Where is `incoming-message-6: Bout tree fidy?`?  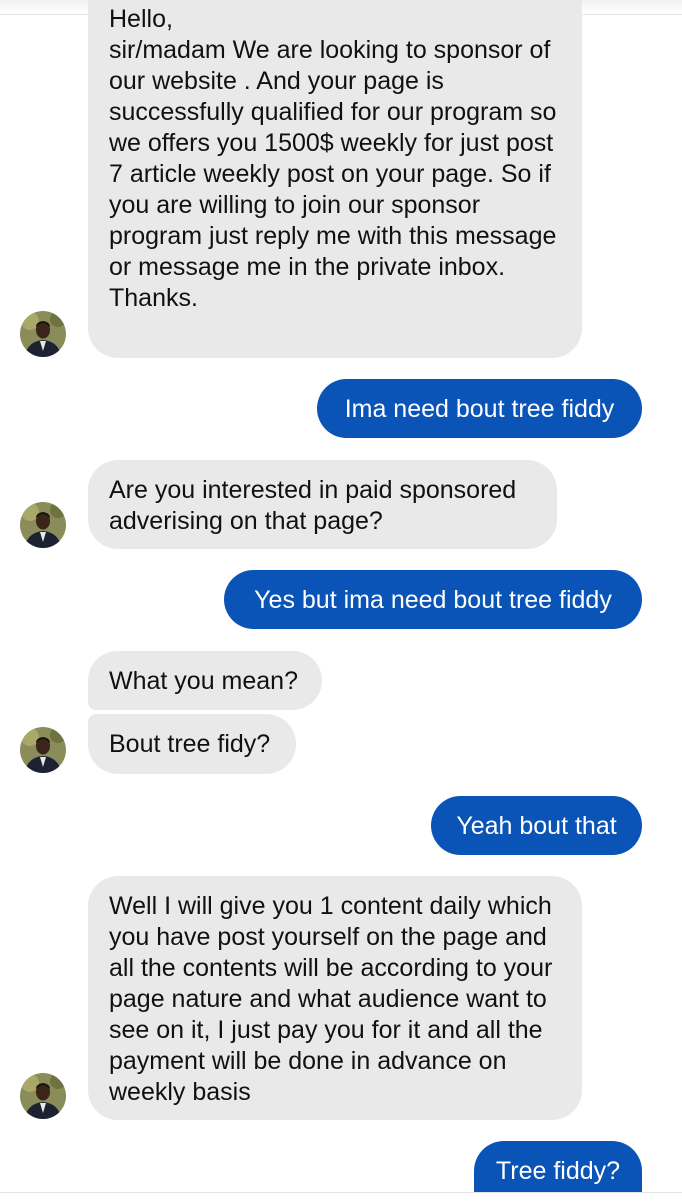 incoming-message-6: Bout tree fidy? is located at coordinates (192, 744).